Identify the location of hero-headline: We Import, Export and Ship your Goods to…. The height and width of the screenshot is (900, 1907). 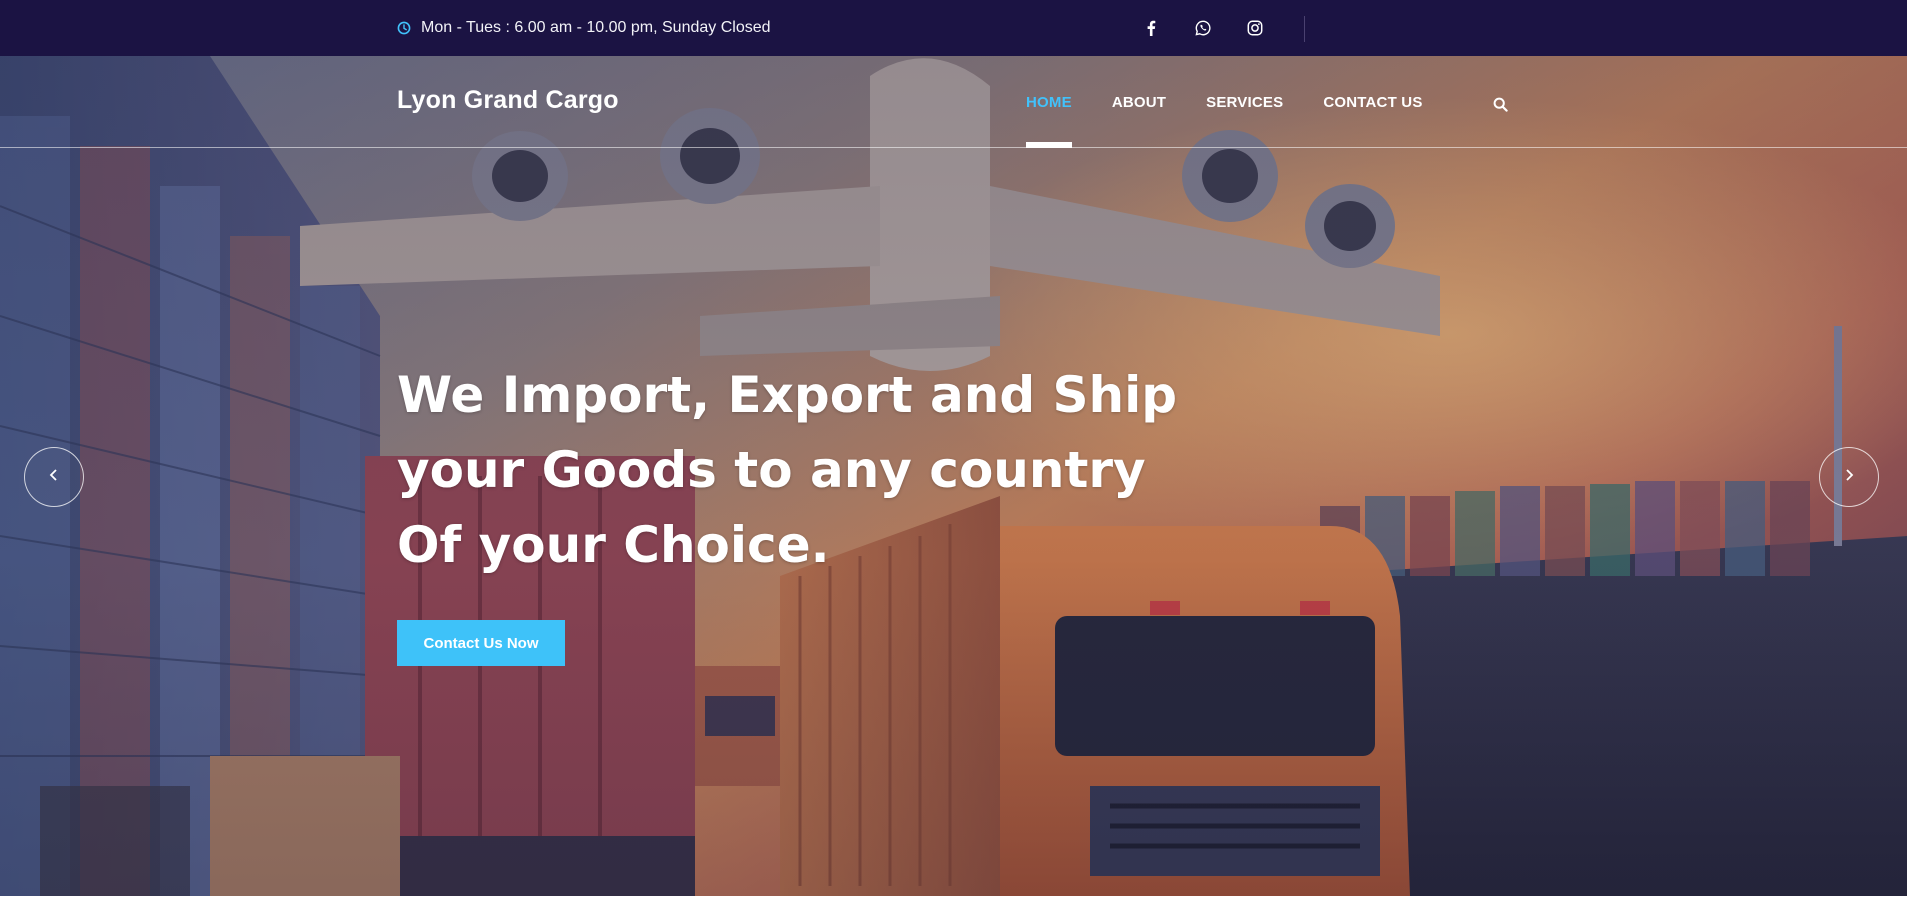
(787, 470).